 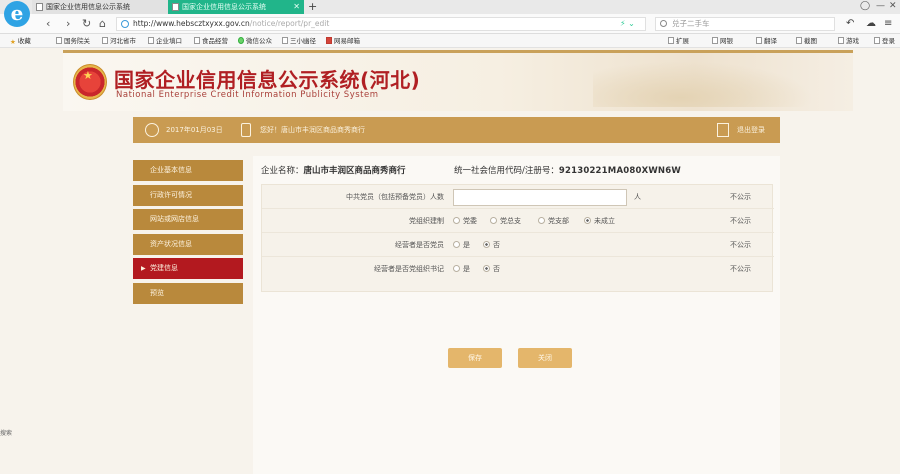 I want to click on bookmark-label: 网易邮箱, so click(x=347, y=41).